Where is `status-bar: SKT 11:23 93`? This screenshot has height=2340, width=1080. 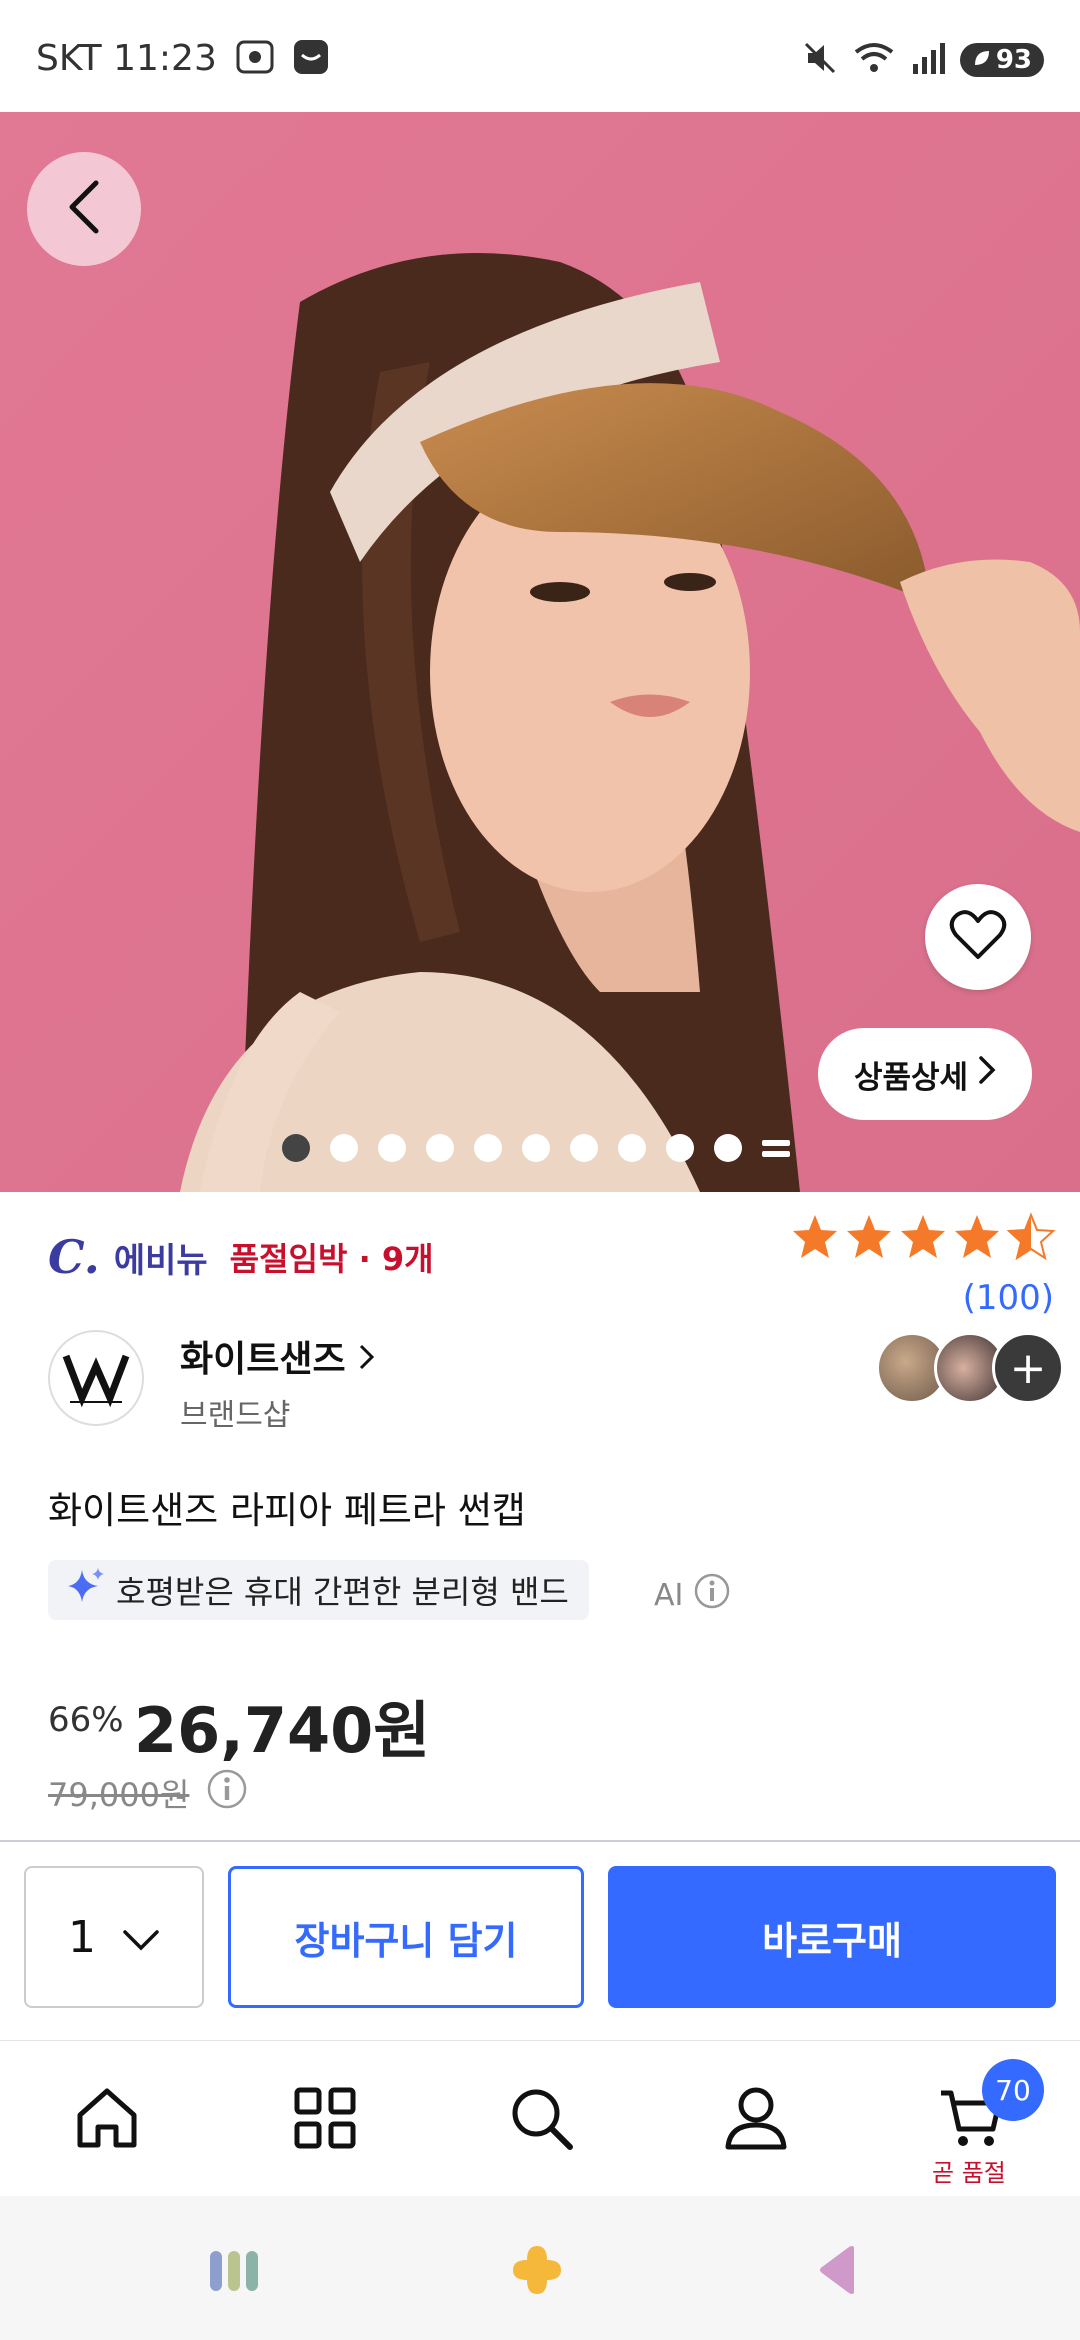
status-bar: SKT 11:23 93 is located at coordinates (540, 56).